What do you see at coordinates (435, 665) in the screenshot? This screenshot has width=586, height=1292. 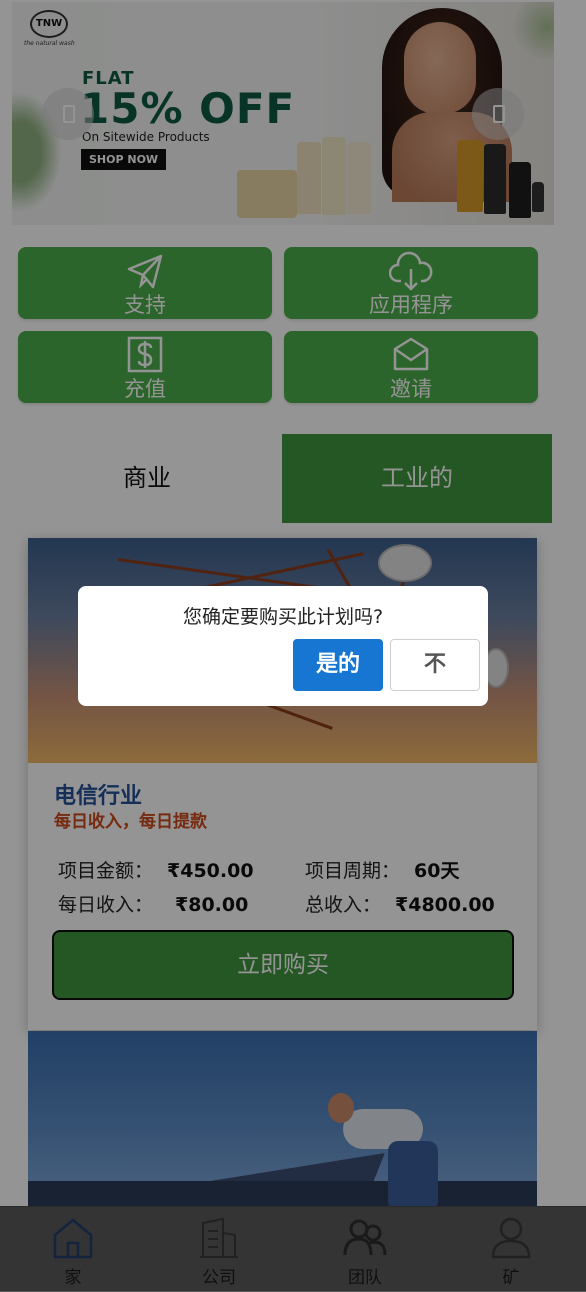 I see `confirm-no-button: 不` at bounding box center [435, 665].